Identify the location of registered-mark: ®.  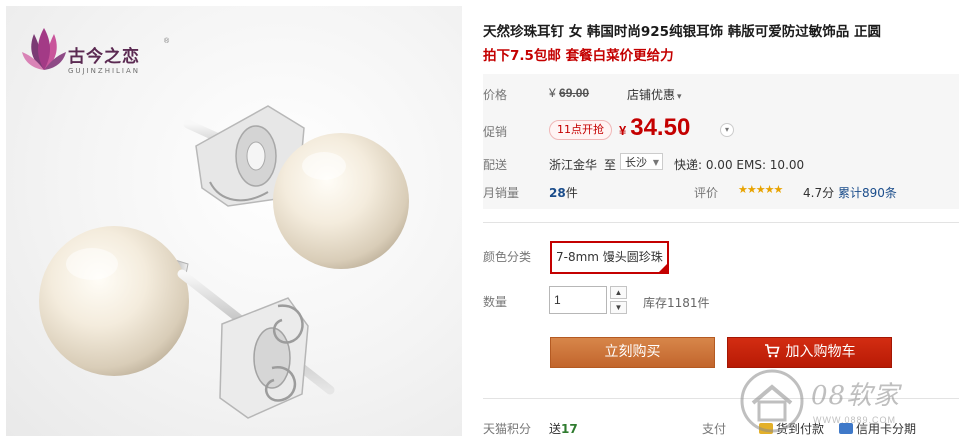
(167, 41).